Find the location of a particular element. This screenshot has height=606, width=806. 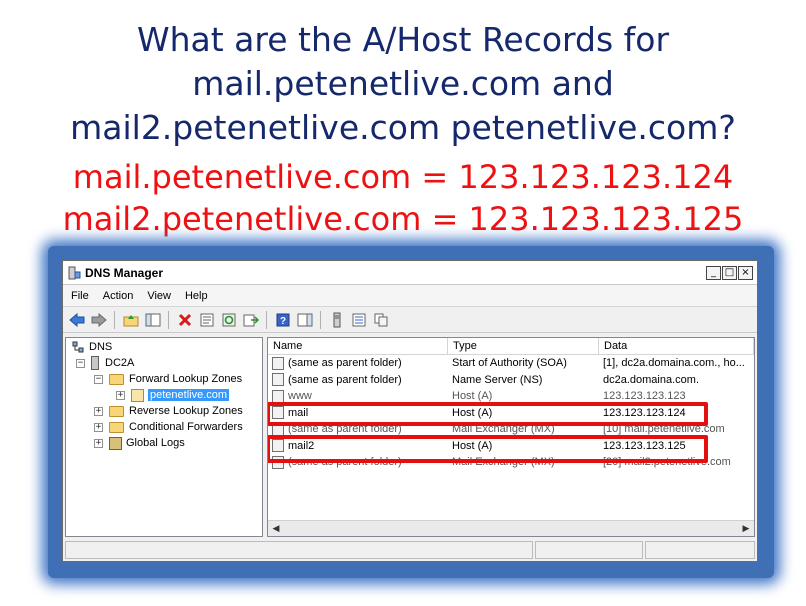

close-button: × is located at coordinates (745, 272).